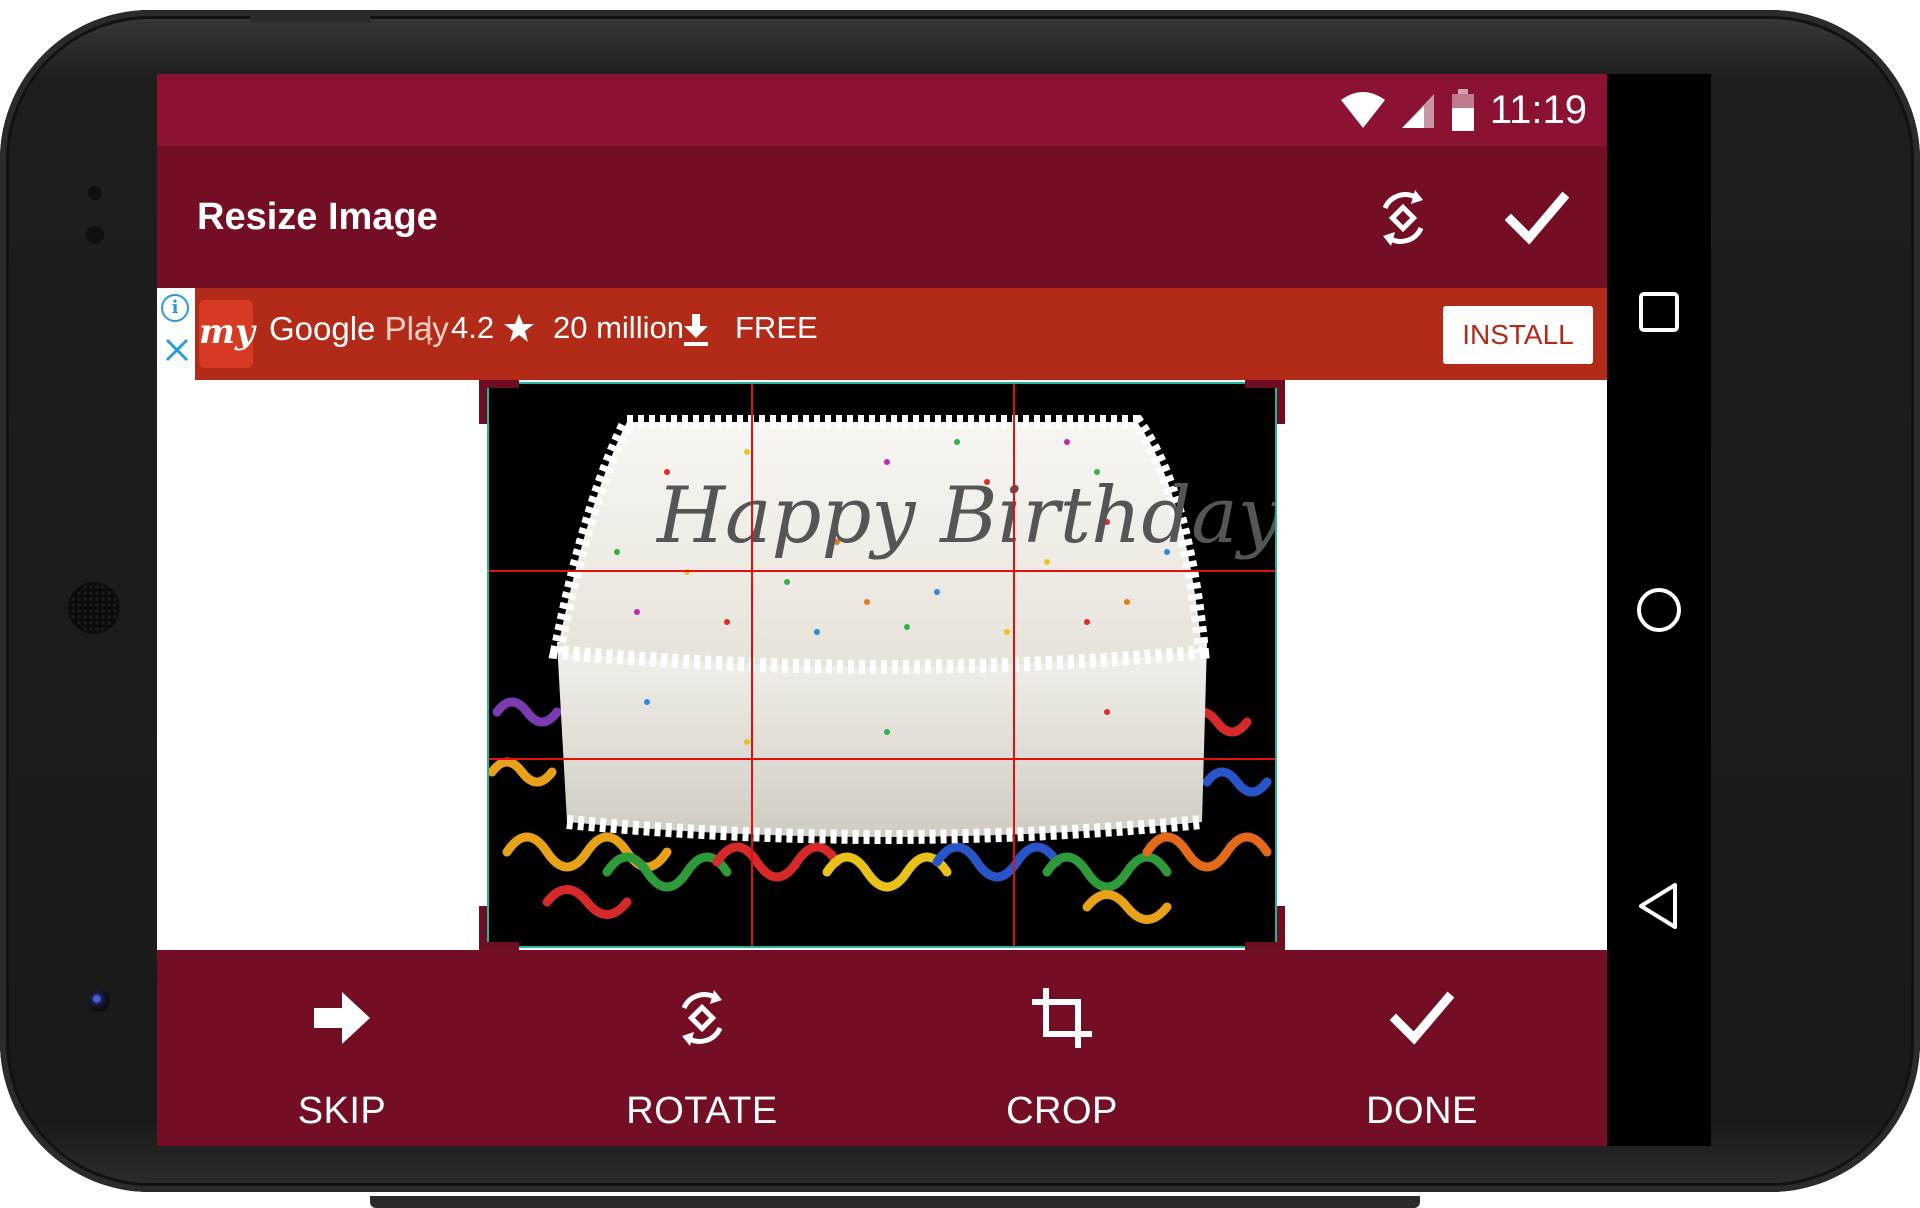  Describe the element at coordinates (696, 330) in the screenshot. I see `download-icon` at that location.